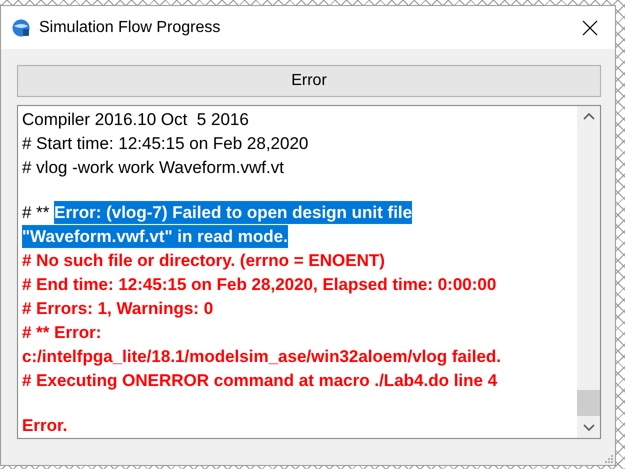 The image size is (625, 469). Describe the element at coordinates (233, 212) in the screenshot. I see `selected-text: Error: (vlog-7) Failed to open design unit file` at that location.